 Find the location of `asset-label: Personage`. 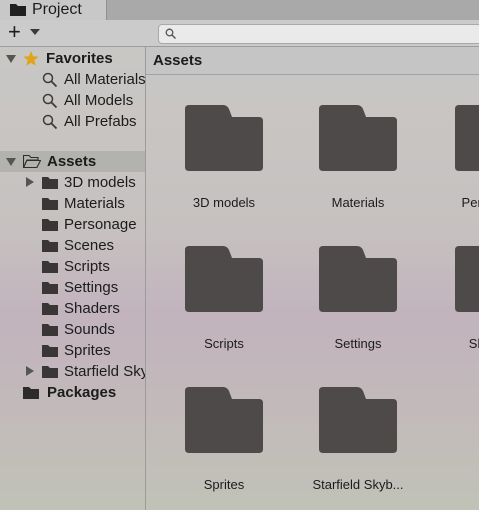

asset-label: Personage is located at coordinates (470, 202).